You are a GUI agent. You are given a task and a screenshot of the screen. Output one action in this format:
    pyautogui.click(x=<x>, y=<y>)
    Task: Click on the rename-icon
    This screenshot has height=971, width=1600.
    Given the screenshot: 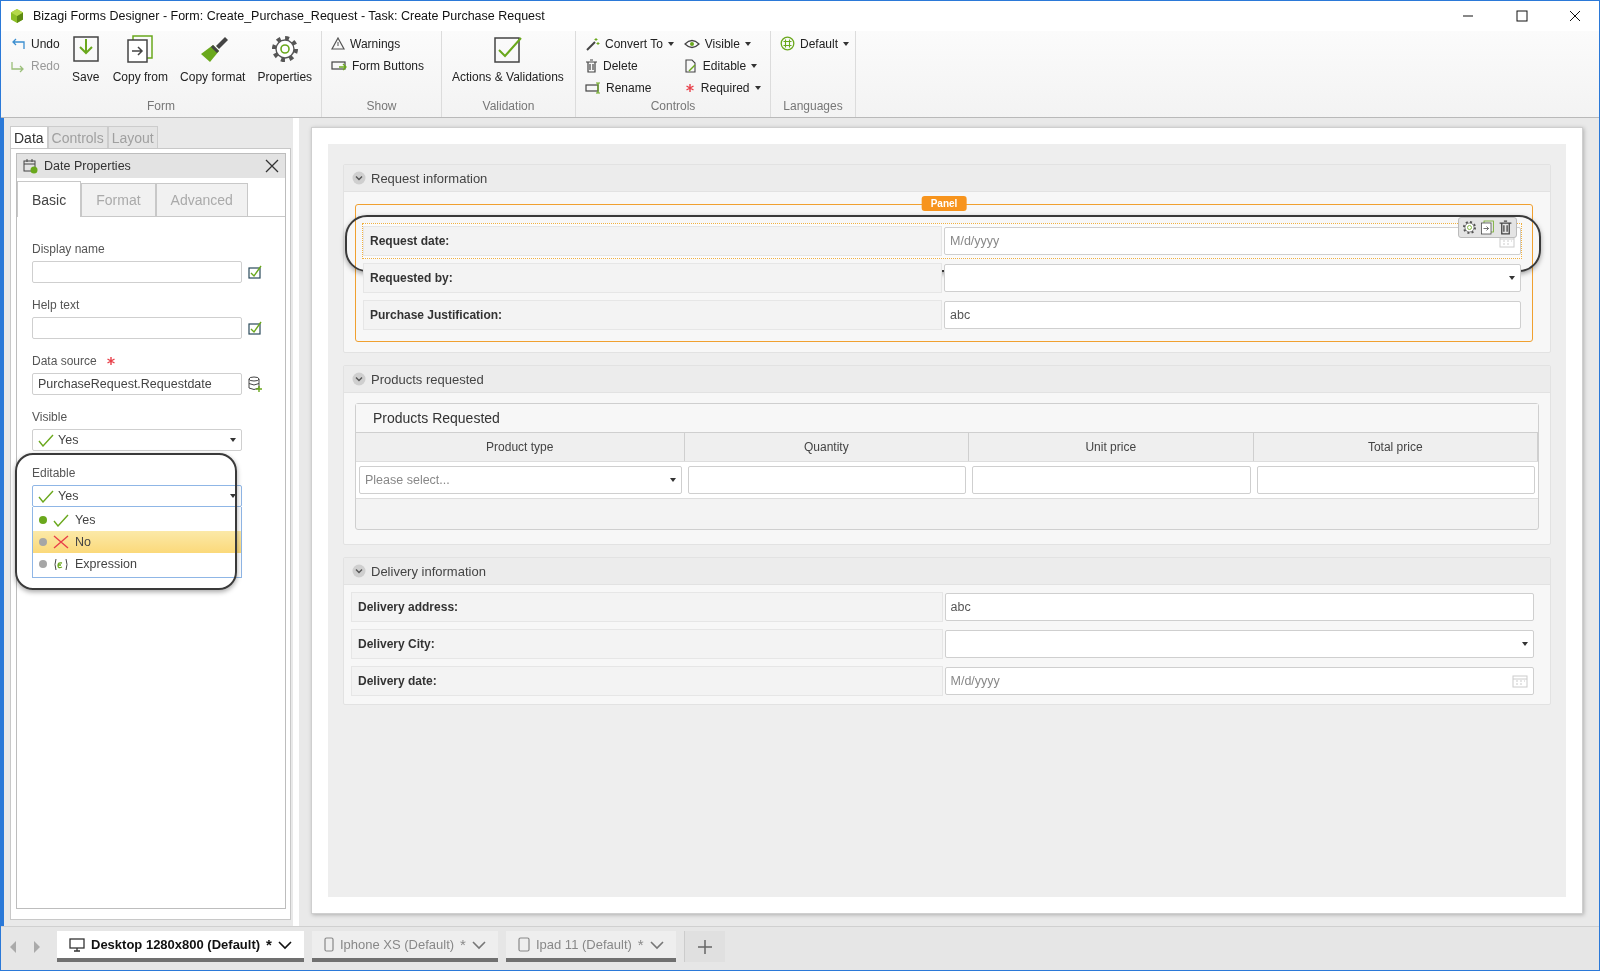 What is the action you would take?
    pyautogui.click(x=593, y=87)
    